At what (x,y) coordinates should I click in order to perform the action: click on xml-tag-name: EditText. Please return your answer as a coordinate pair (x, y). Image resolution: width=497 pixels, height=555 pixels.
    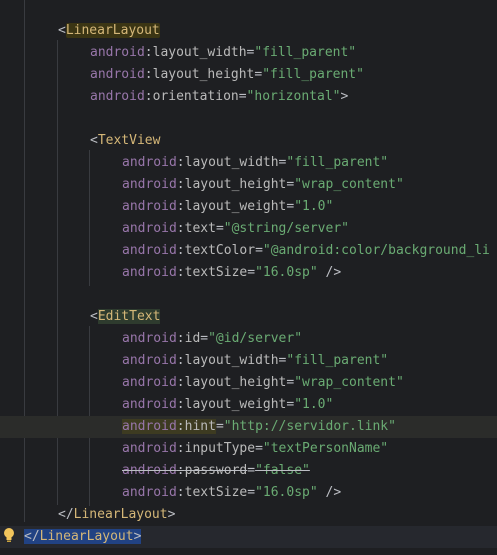
    Looking at the image, I should click on (129, 316).